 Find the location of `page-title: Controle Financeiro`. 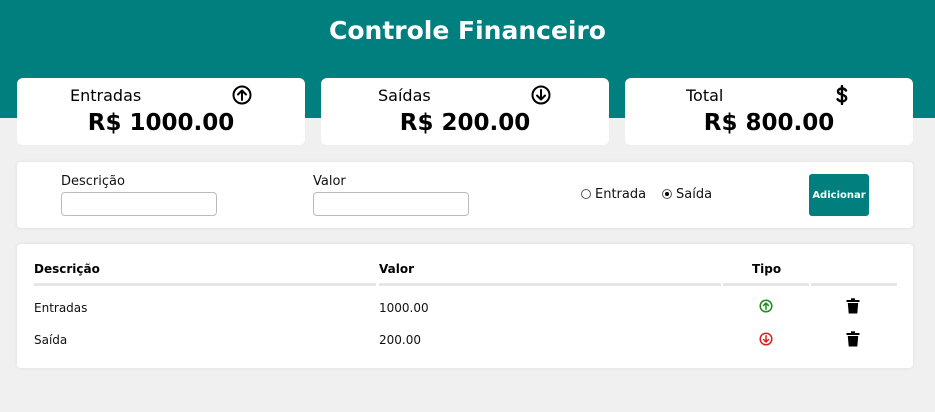

page-title: Controle Financeiro is located at coordinates (467, 30).